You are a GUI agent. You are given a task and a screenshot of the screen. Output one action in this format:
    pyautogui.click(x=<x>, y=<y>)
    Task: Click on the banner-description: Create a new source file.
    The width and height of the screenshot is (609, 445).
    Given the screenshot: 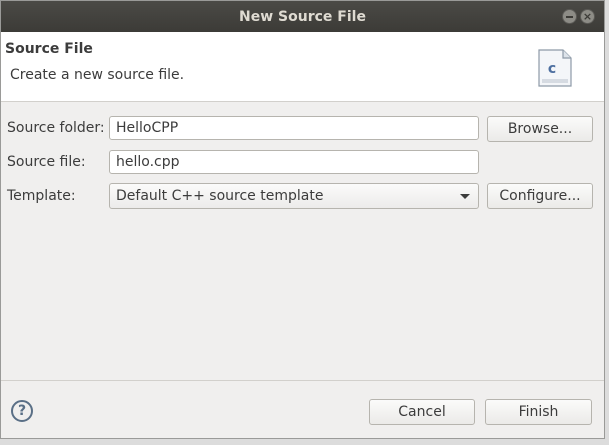 What is the action you would take?
    pyautogui.click(x=97, y=75)
    